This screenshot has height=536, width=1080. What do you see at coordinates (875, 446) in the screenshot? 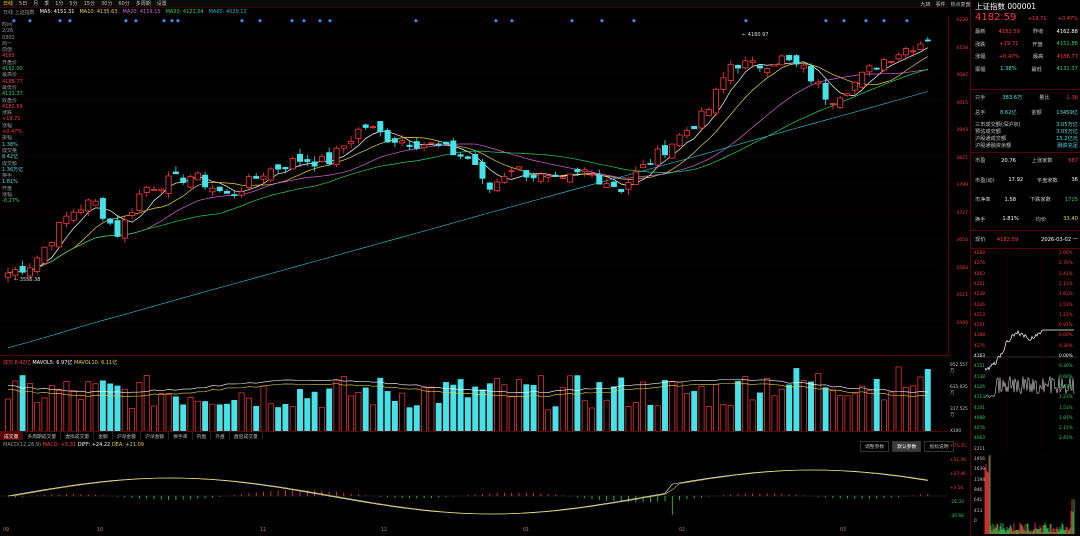
I see `macd-btn: 调整参数` at bounding box center [875, 446].